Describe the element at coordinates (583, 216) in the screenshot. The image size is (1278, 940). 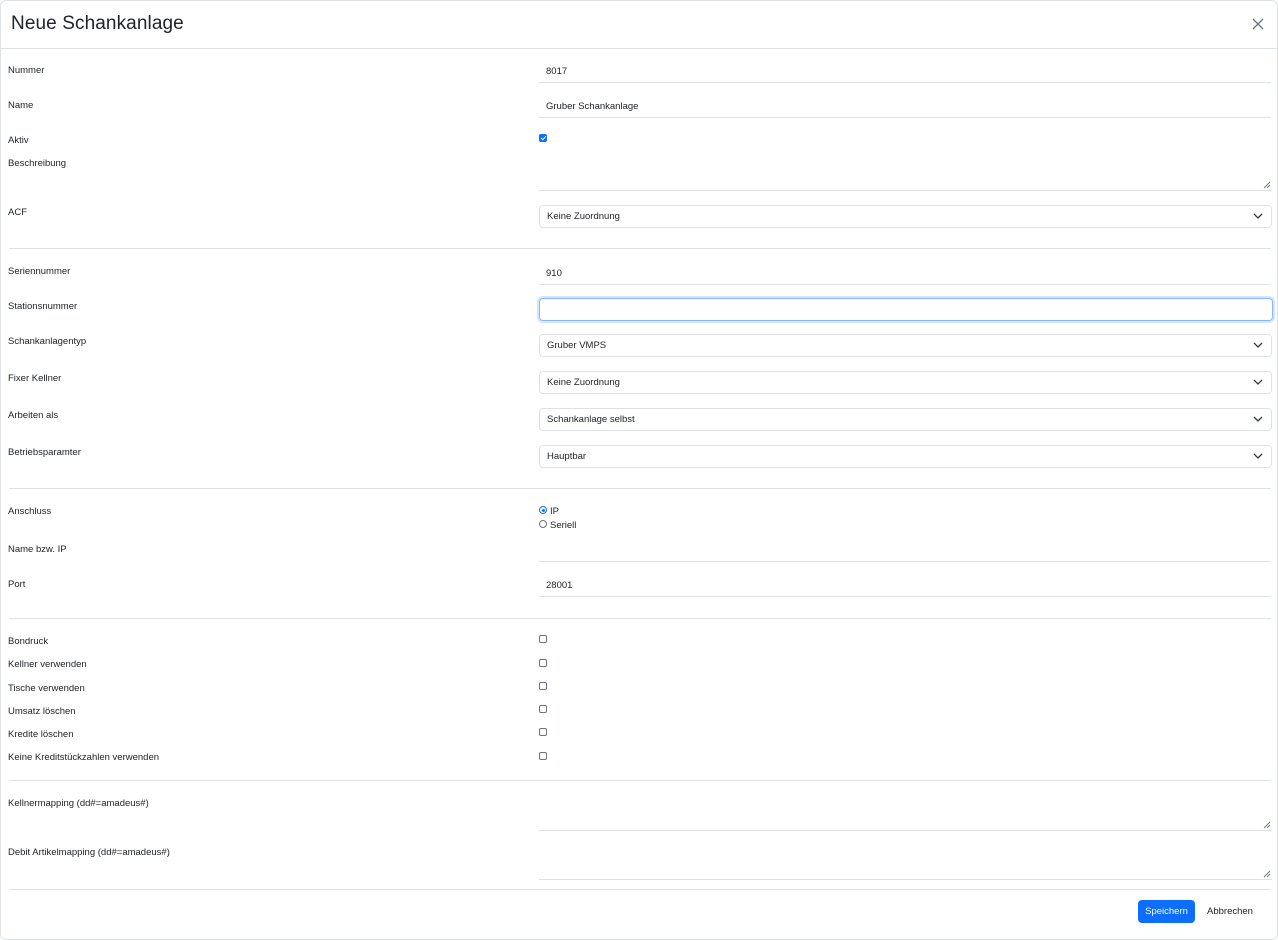
I see `acf-select-value: Keine Zuordnung` at that location.